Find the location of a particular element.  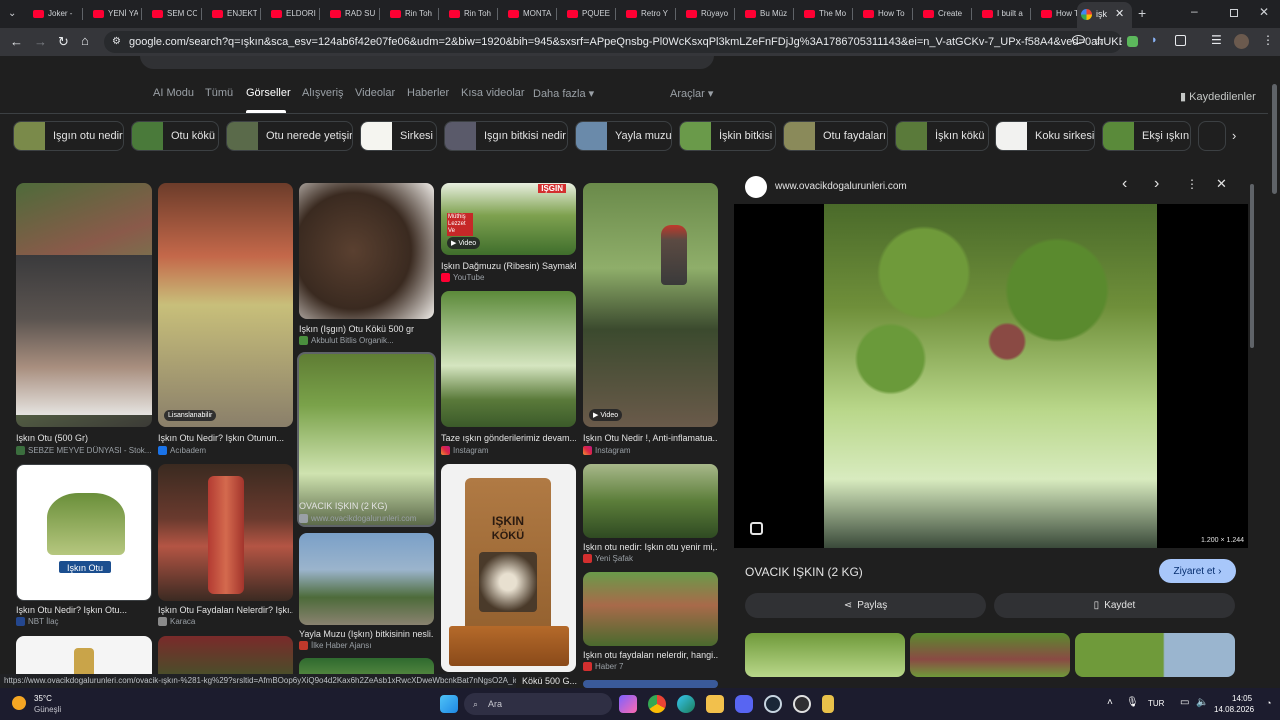

browser-tab: ENJEKTİ is located at coordinates (231, 14).